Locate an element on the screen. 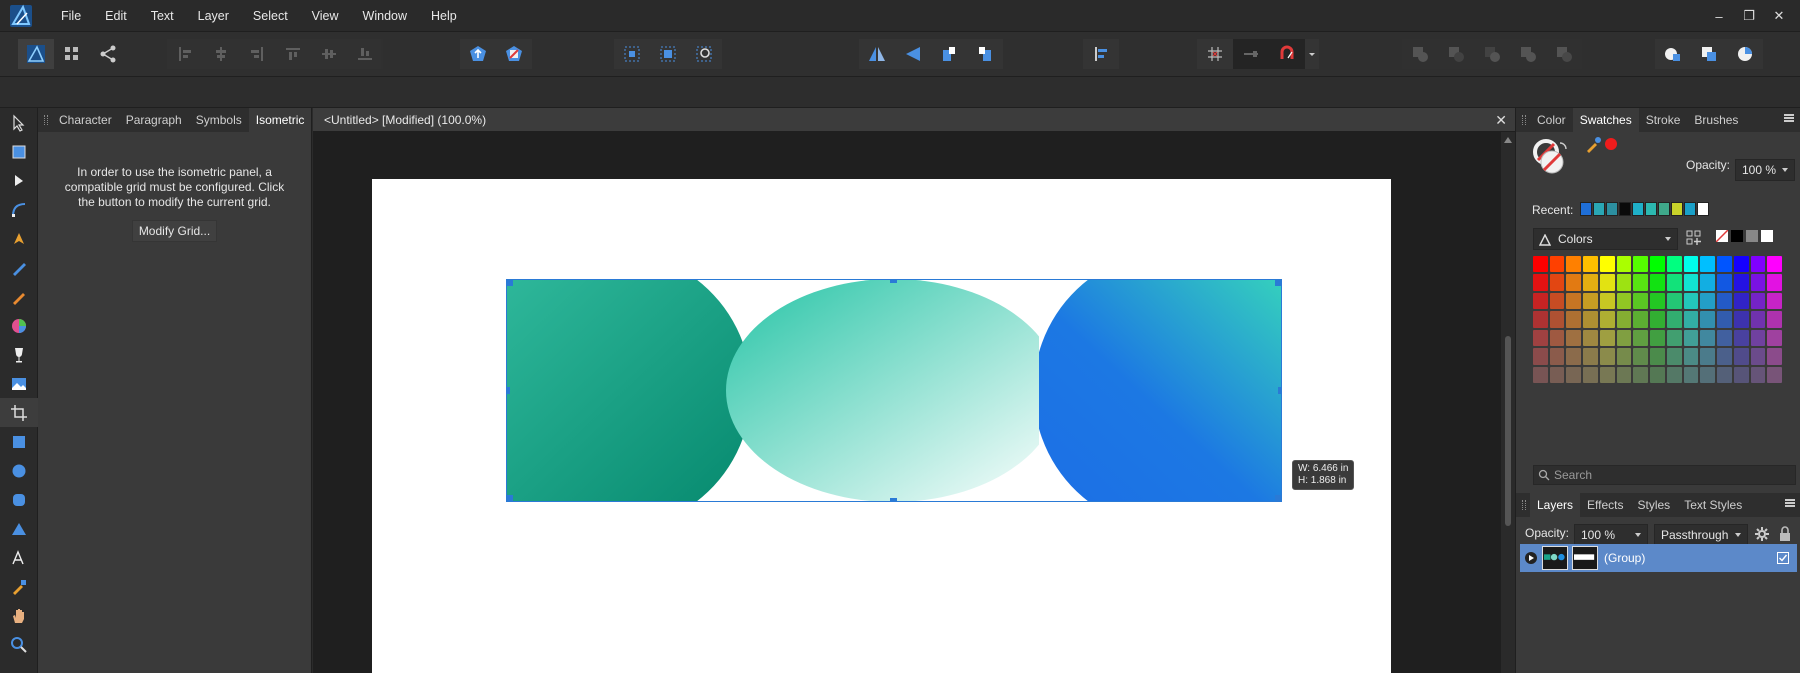 This screenshot has width=1800, height=673. view-tool is located at coordinates (19, 615).